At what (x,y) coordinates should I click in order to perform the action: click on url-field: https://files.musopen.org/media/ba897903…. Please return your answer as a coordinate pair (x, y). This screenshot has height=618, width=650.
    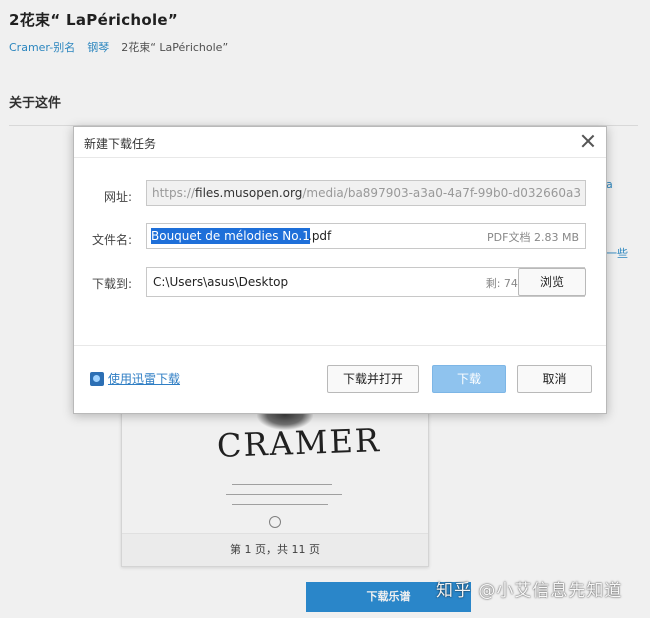
    Looking at the image, I should click on (366, 193).